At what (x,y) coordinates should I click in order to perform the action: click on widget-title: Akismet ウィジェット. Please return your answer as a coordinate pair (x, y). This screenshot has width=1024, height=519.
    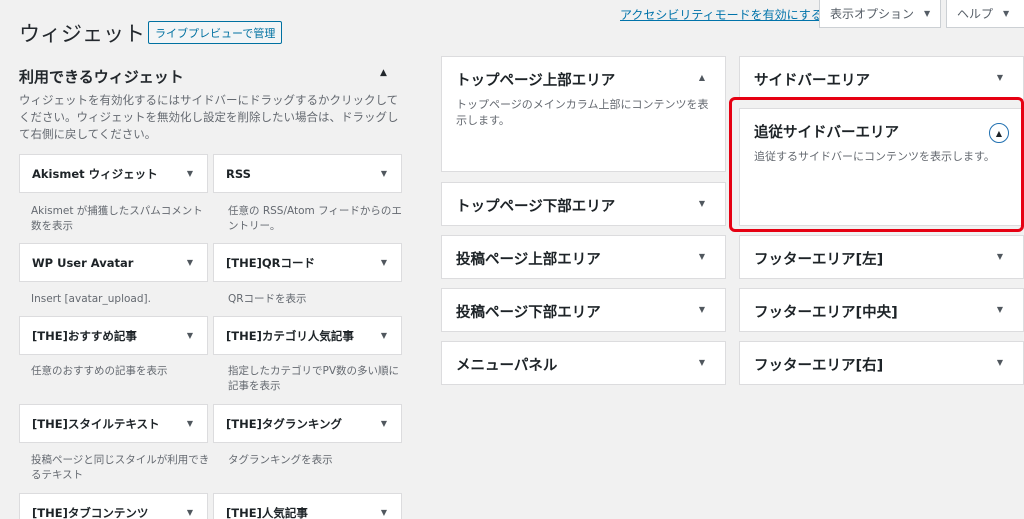
    Looking at the image, I should click on (95, 173).